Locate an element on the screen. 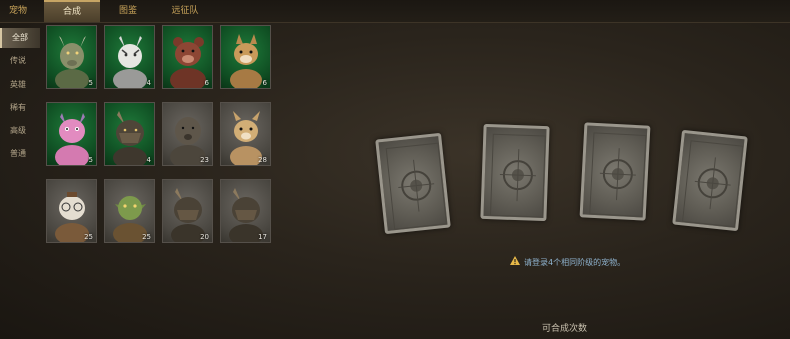 This screenshot has height=339, width=790. category-legend: 传说 is located at coordinates (20, 61).